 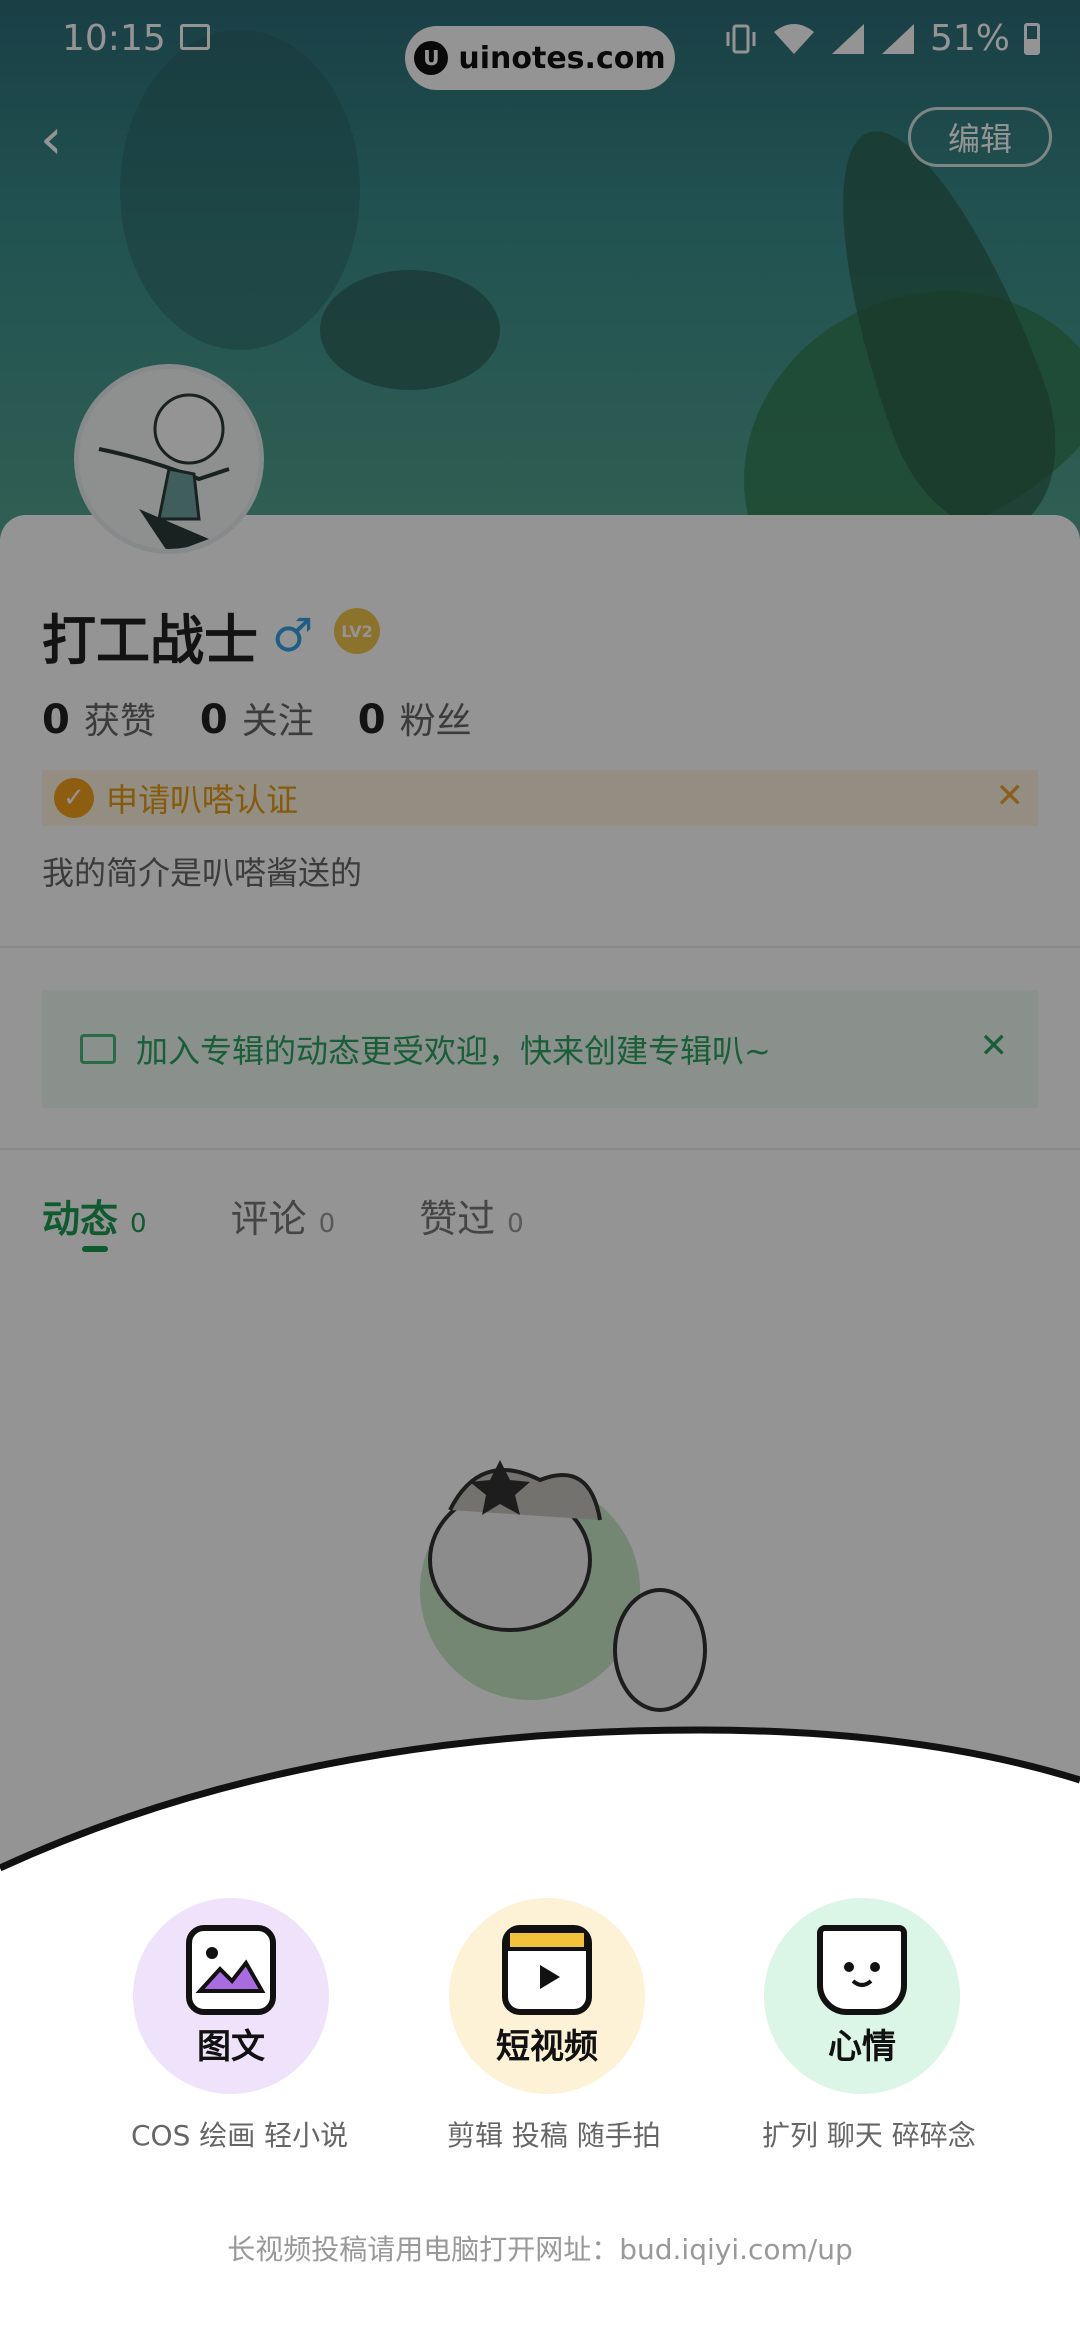 I want to click on image-text-icon, so click(x=231, y=1969).